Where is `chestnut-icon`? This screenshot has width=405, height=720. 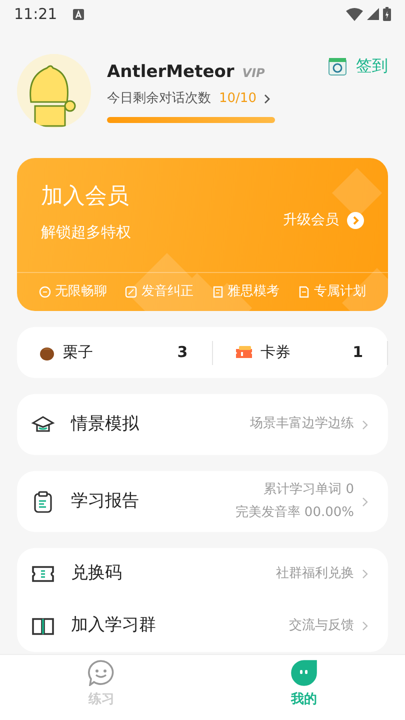 chestnut-icon is located at coordinates (47, 352).